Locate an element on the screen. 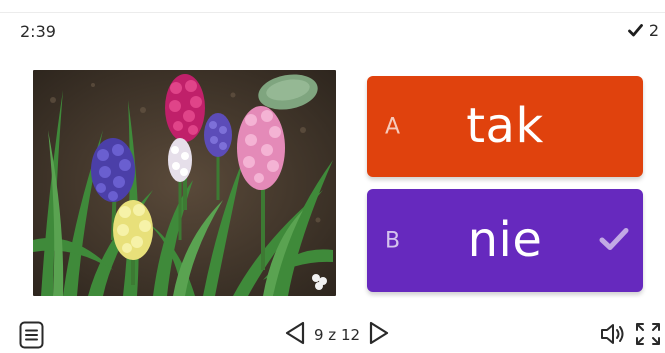 Image resolution: width=665 pixels, height=353 pixels. page-indicator: 9 z 12 is located at coordinates (337, 335).